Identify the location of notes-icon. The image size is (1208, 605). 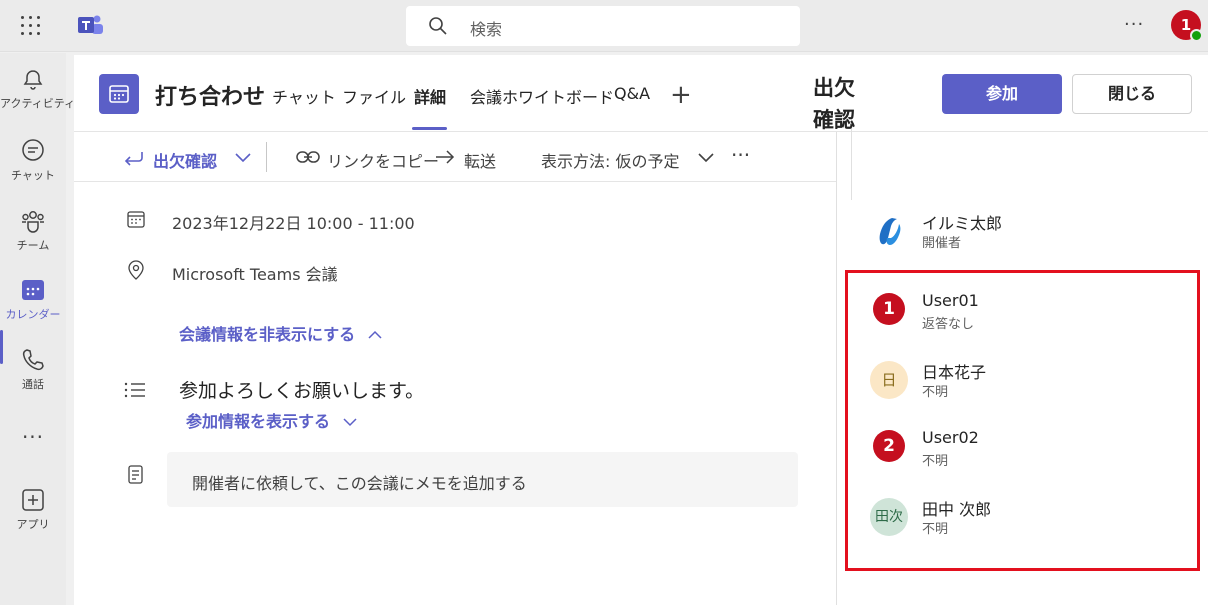
(135, 474).